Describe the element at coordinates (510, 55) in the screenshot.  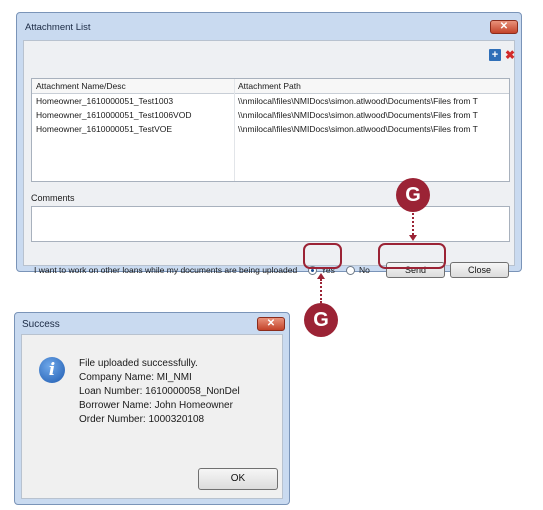
I see `delete-attachment-icon: ✖` at that location.